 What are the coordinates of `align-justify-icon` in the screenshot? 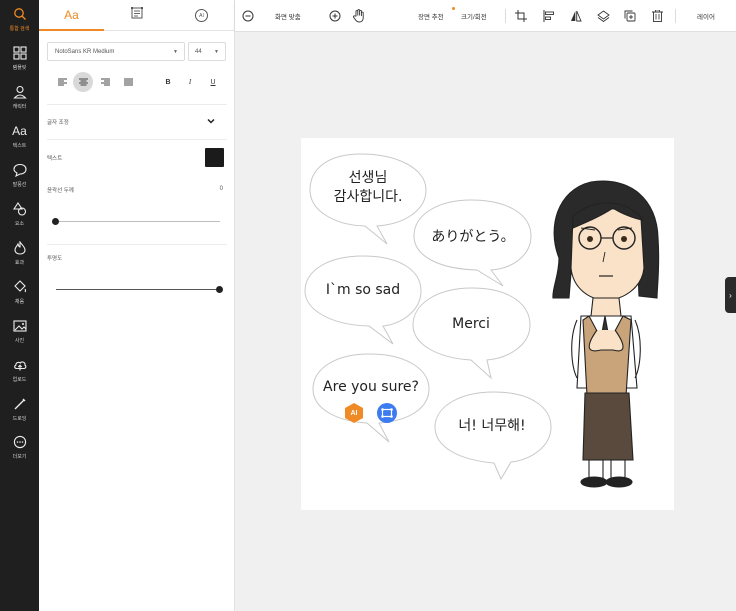 It's located at (128, 82).